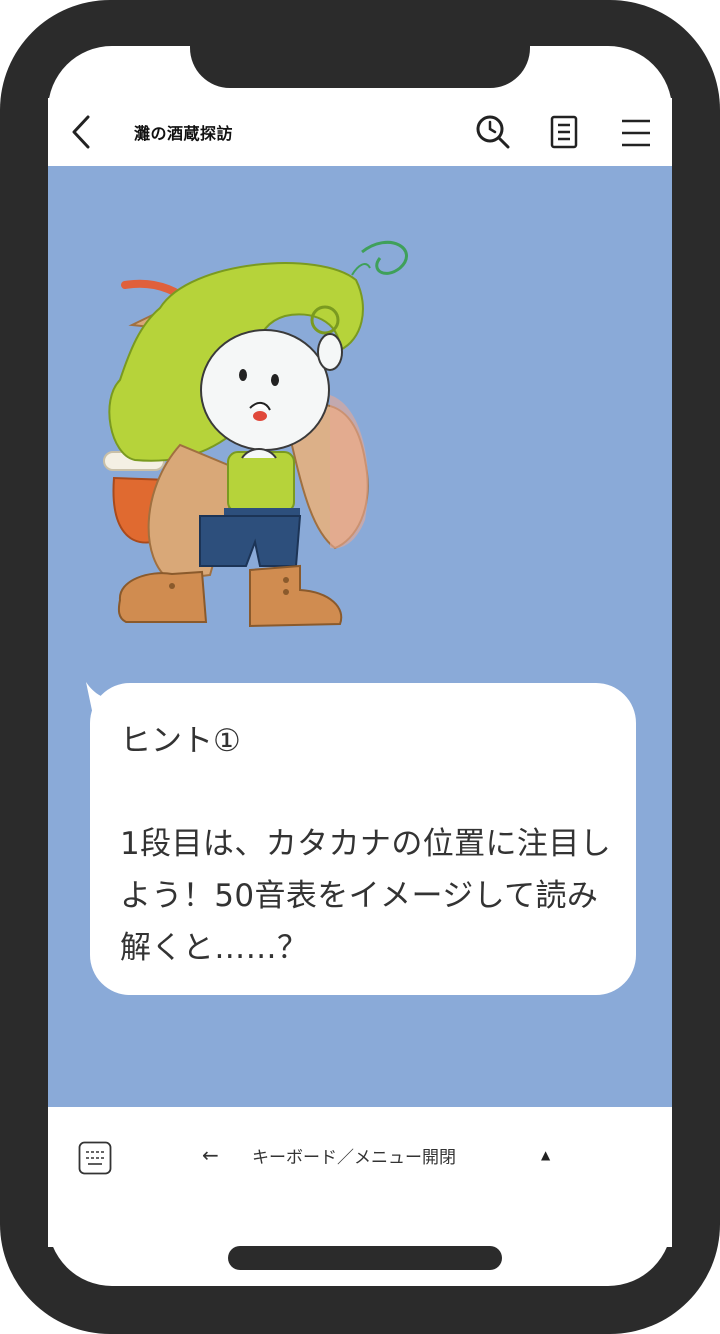 This screenshot has height=1334, width=720. Describe the element at coordinates (636, 132) in the screenshot. I see `menu-icon` at that location.